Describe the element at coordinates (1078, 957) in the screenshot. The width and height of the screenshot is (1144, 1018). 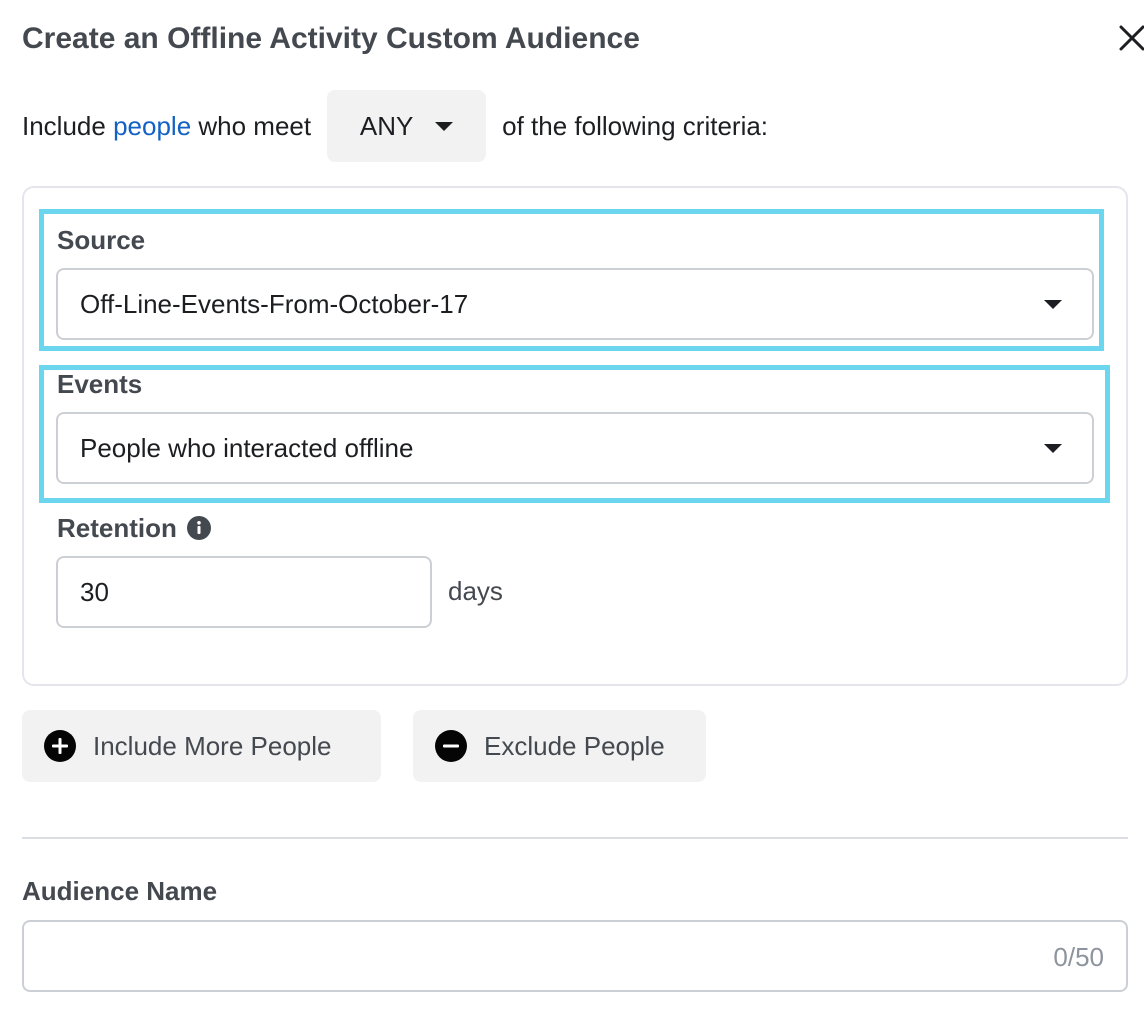
I see `character-counter: 0/50` at that location.